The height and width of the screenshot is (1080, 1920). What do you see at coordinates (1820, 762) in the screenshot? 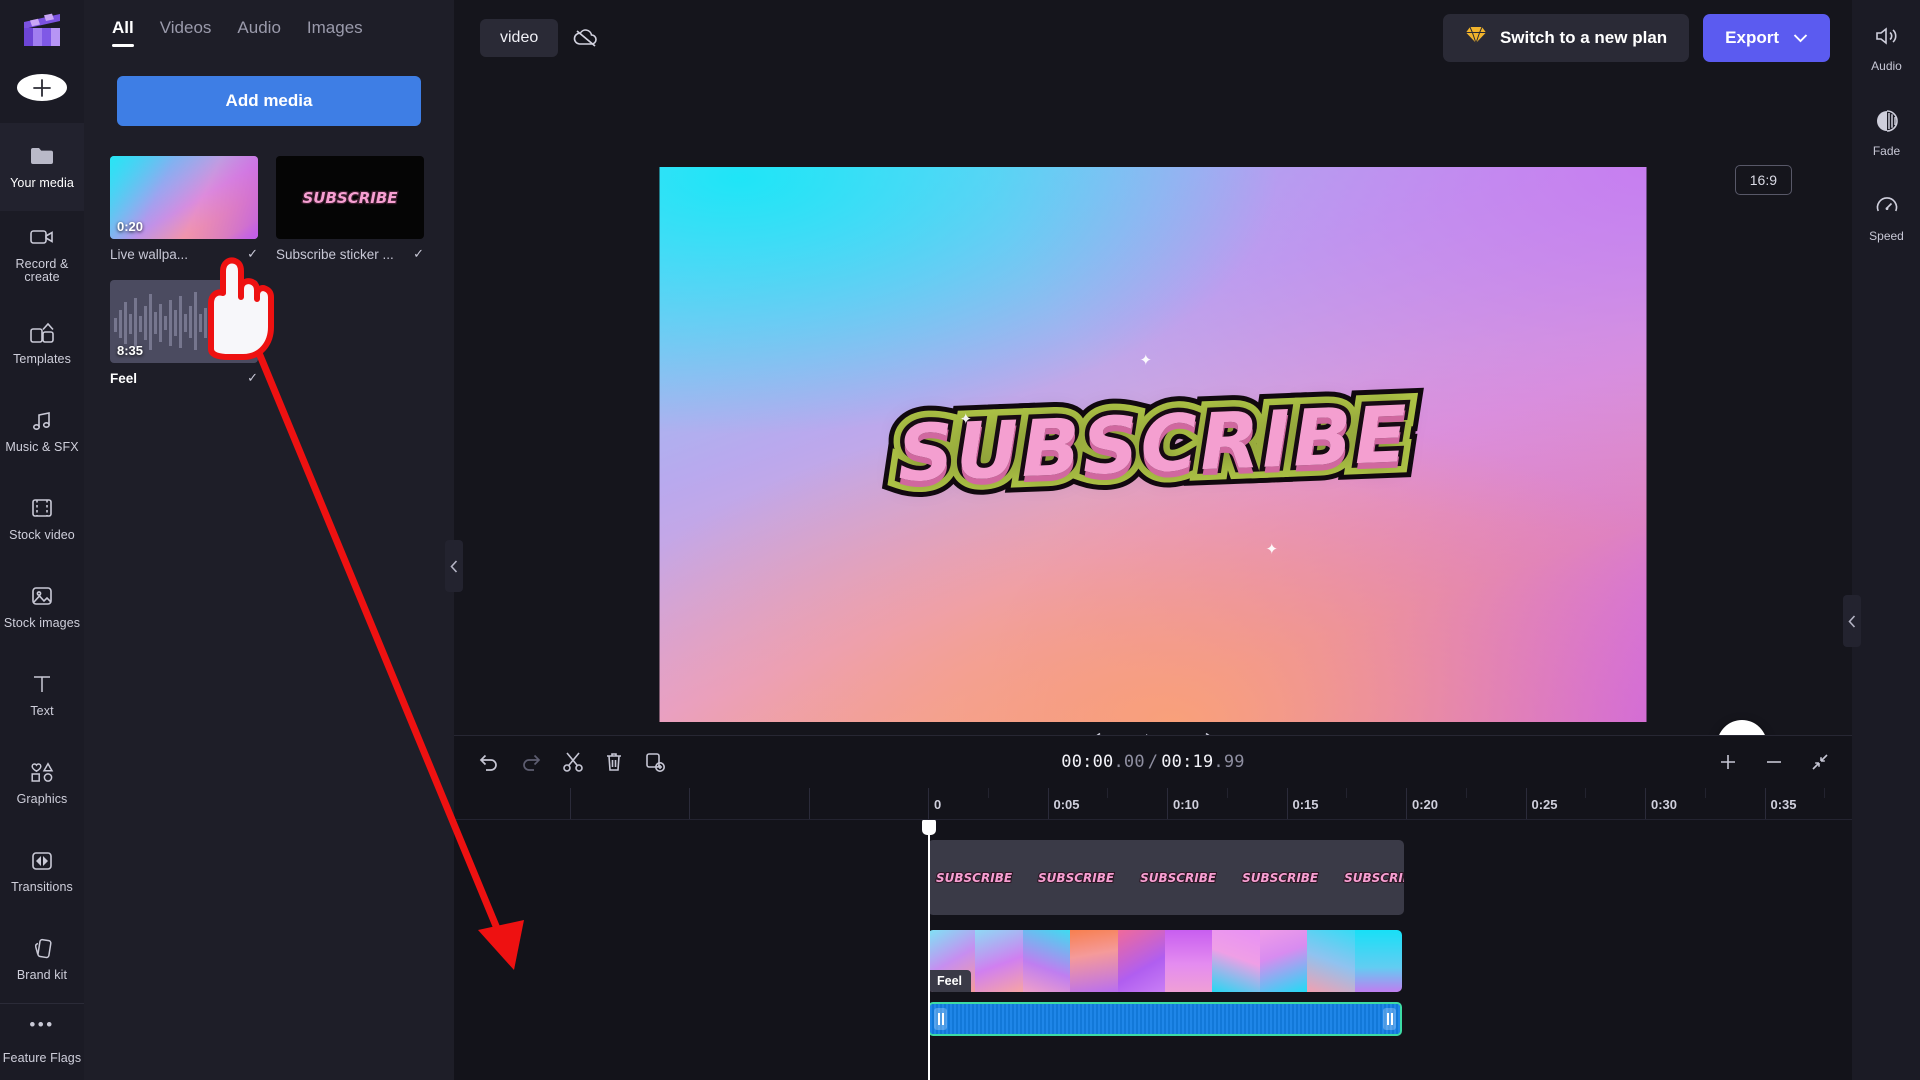
I see `fit-to-screen-button` at bounding box center [1820, 762].